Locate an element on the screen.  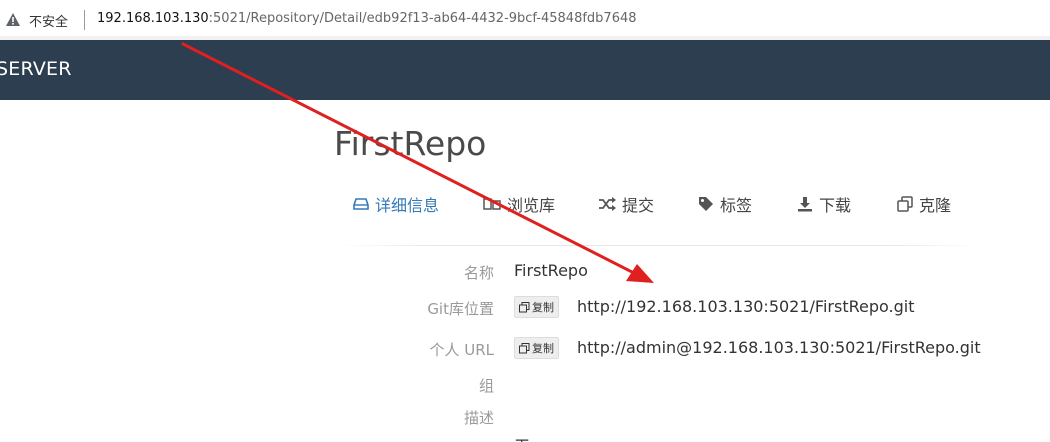
detail-row-cutoff: 无 is located at coordinates (525, 437).